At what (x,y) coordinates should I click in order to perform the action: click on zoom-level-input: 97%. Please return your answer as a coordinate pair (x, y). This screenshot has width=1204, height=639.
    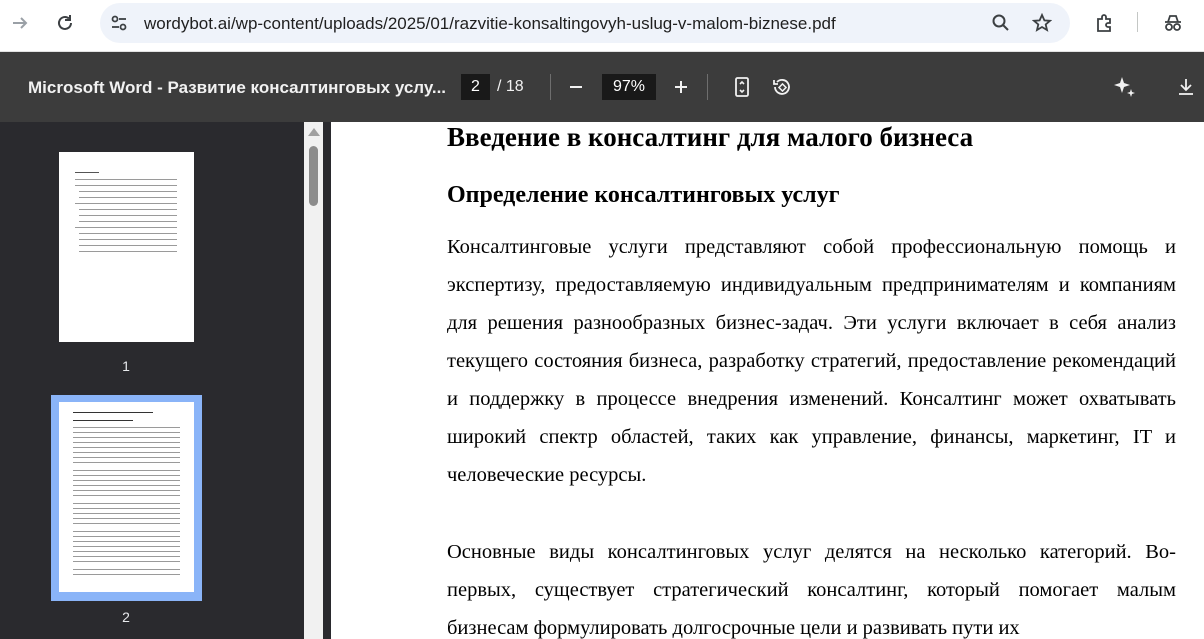
    Looking at the image, I should click on (629, 87).